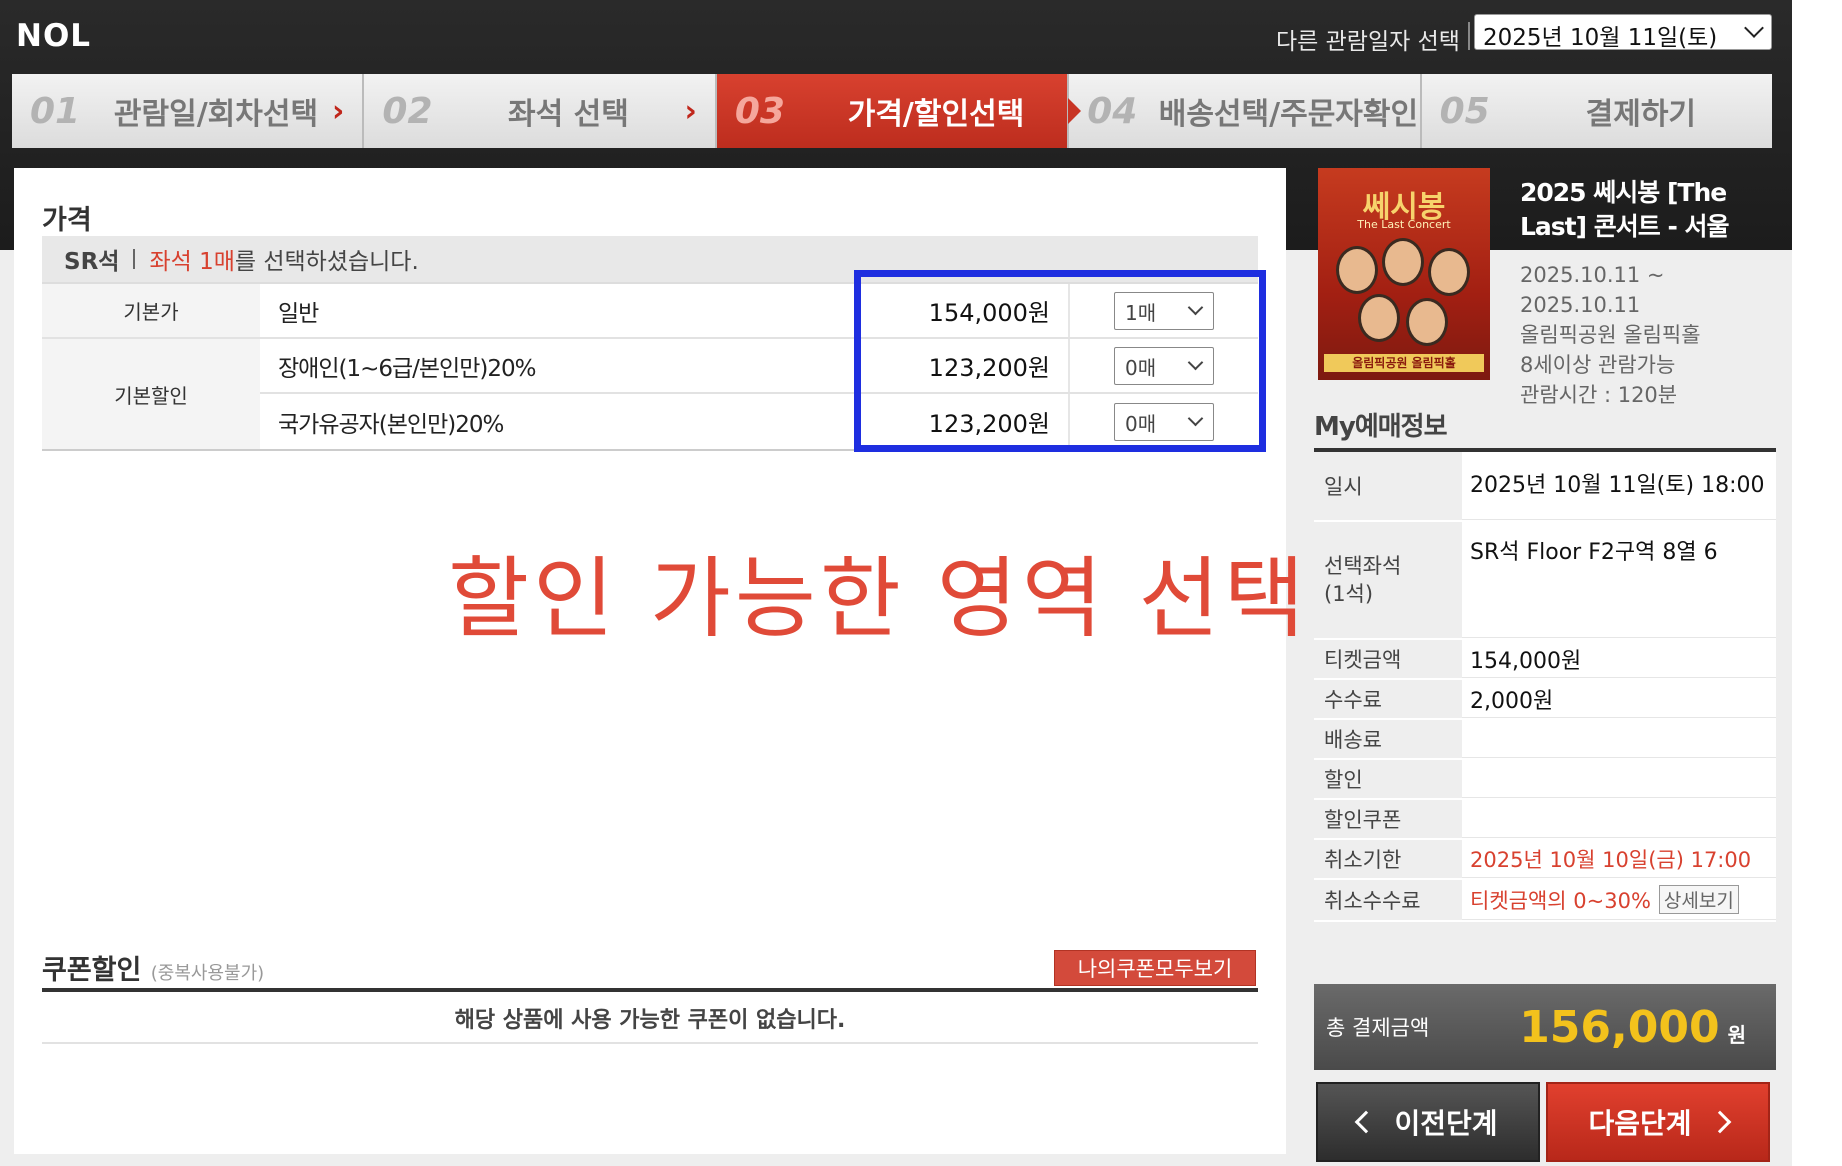 The height and width of the screenshot is (1166, 1842). What do you see at coordinates (1404, 363) in the screenshot?
I see `poster-footer: 올림픽공원 올림픽홀` at bounding box center [1404, 363].